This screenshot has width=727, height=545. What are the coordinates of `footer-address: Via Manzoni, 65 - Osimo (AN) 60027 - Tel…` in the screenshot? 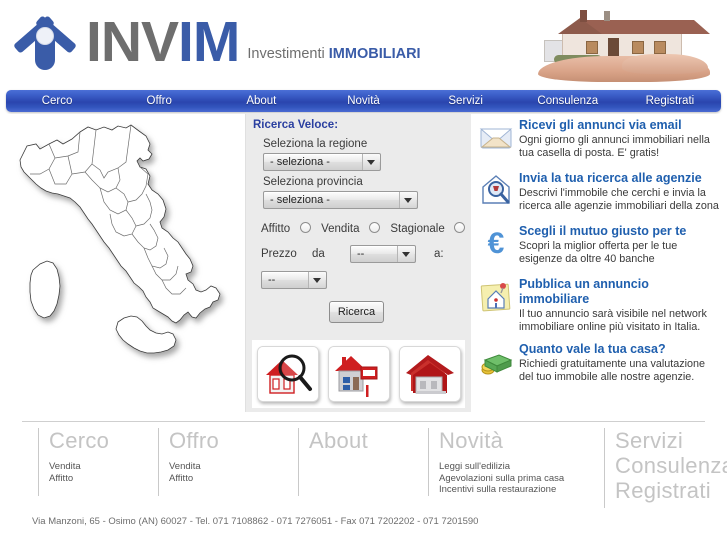 It's located at (255, 521).